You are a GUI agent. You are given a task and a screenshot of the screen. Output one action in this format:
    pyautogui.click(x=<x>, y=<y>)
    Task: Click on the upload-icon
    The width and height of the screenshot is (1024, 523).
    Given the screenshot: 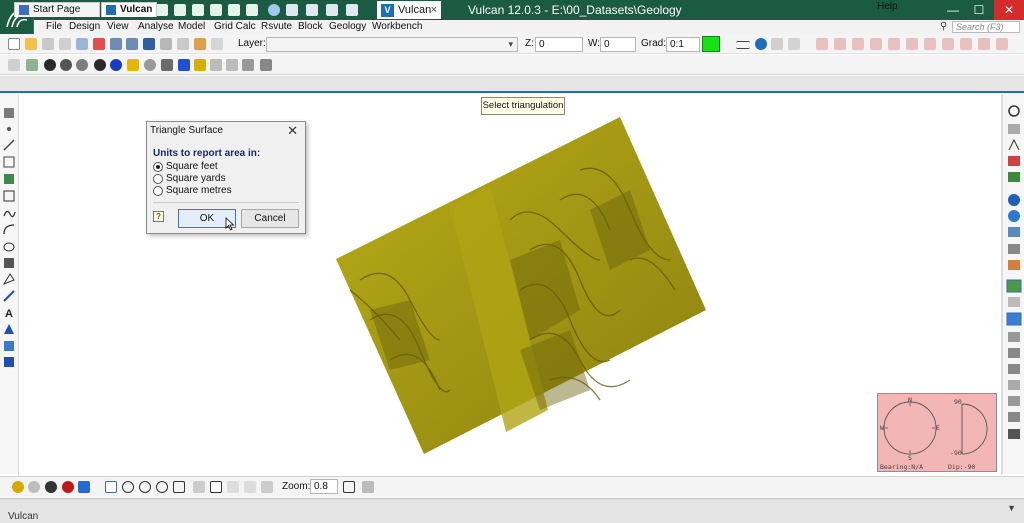 What is the action you would take?
    pyautogui.click(x=198, y=10)
    